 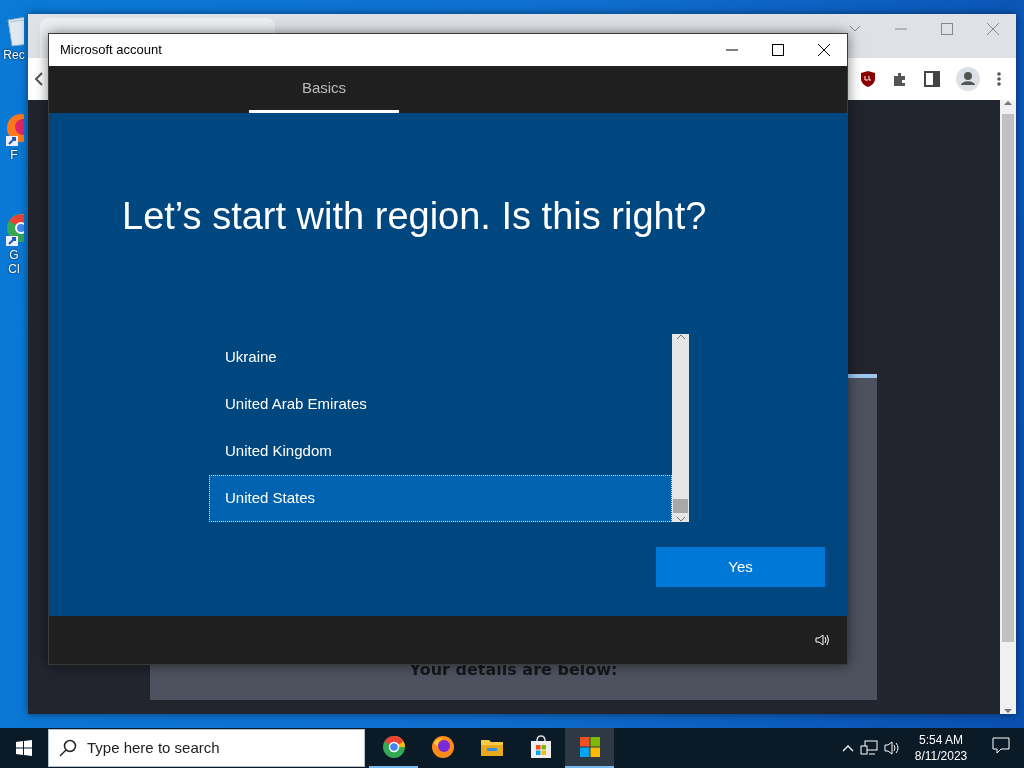 I want to click on windows-logo-icon, so click(x=589, y=747).